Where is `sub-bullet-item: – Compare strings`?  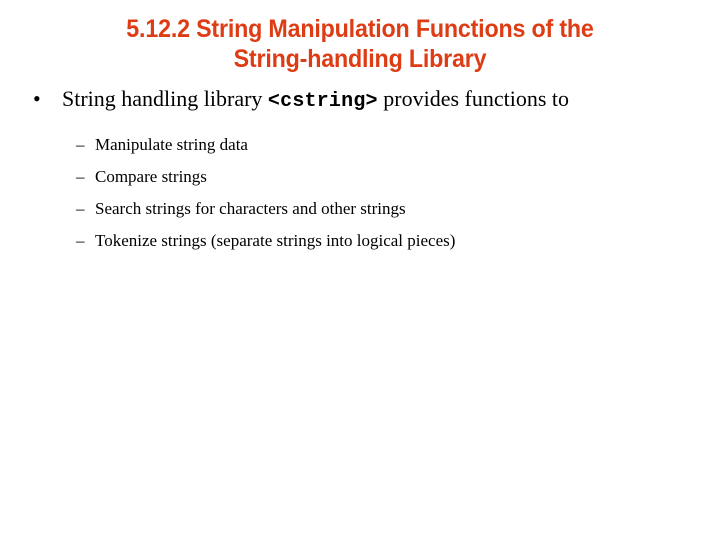 sub-bullet-item: – Compare strings is located at coordinates (360, 177).